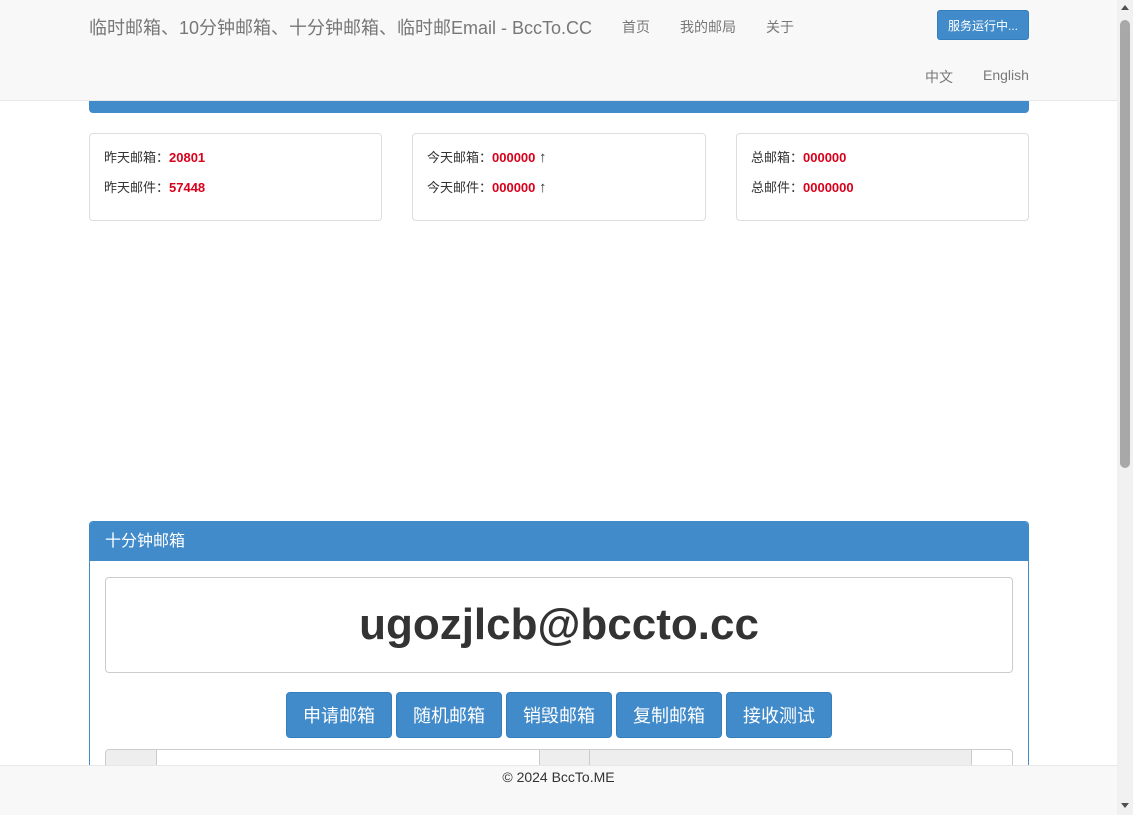 Image resolution: width=1133 pixels, height=815 pixels. What do you see at coordinates (779, 715) in the screenshot?
I see `receive-test-button: 接收测试` at bounding box center [779, 715].